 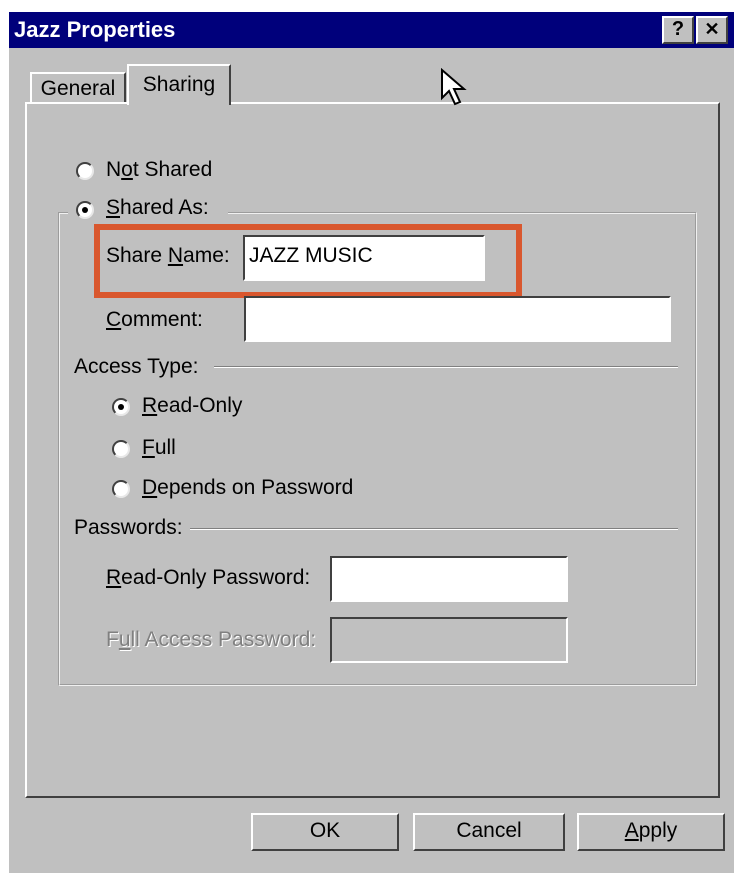 What do you see at coordinates (85, 171) in the screenshot?
I see `not-shared-radio` at bounding box center [85, 171].